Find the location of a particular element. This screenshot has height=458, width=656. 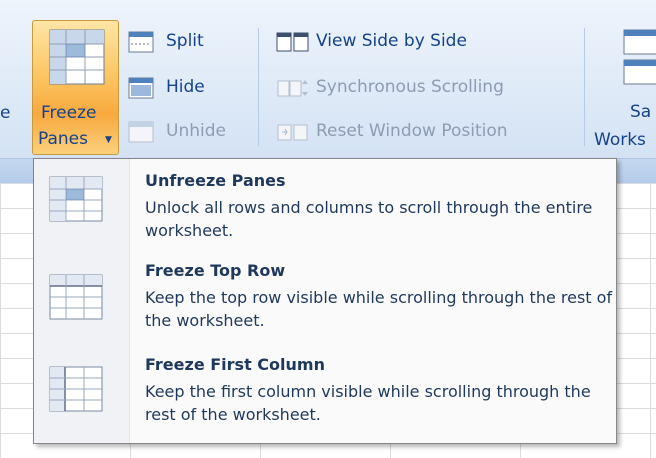

menu-item-title: Freeze Top Row is located at coordinates (215, 270).